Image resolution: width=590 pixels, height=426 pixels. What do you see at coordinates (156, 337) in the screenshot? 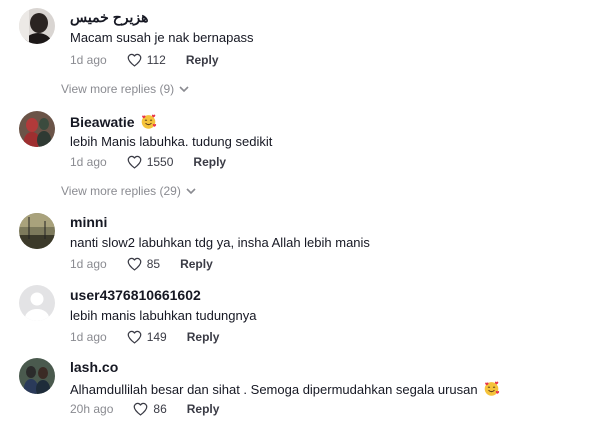
I see `like-count: 149` at bounding box center [156, 337].